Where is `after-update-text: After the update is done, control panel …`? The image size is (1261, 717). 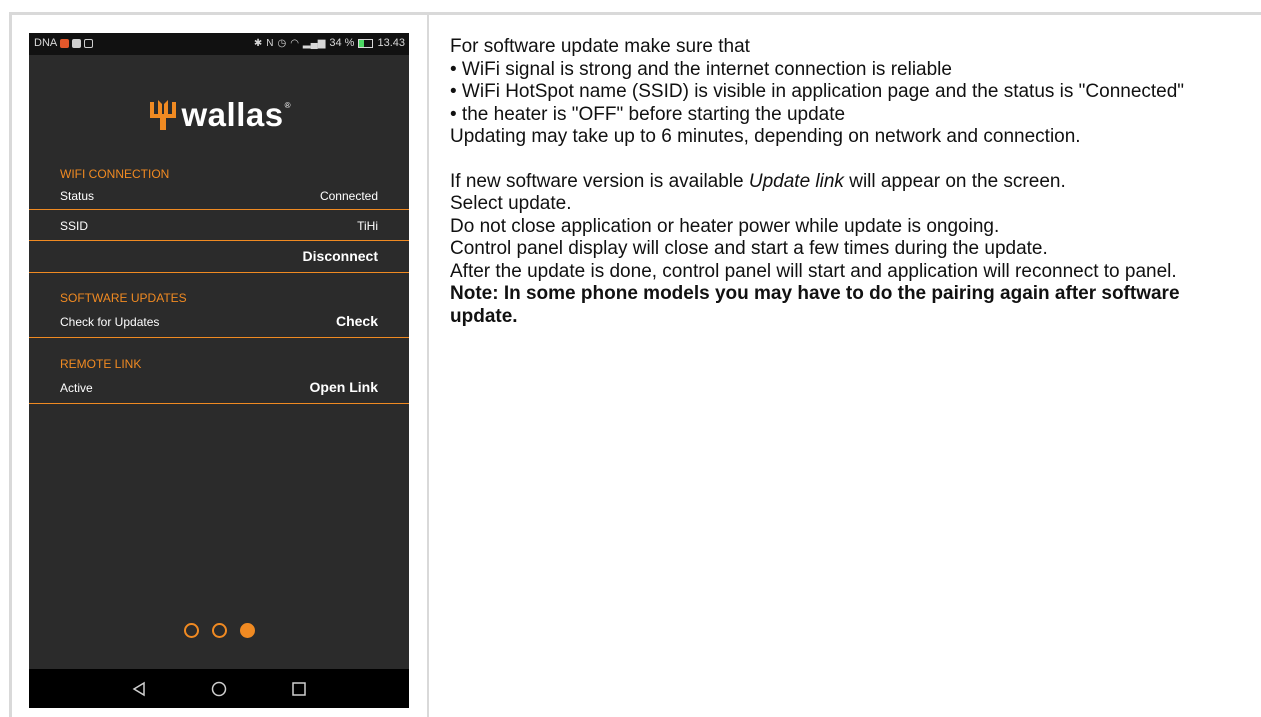
after-update-text: After the update is done, control panel … is located at coordinates (813, 271).